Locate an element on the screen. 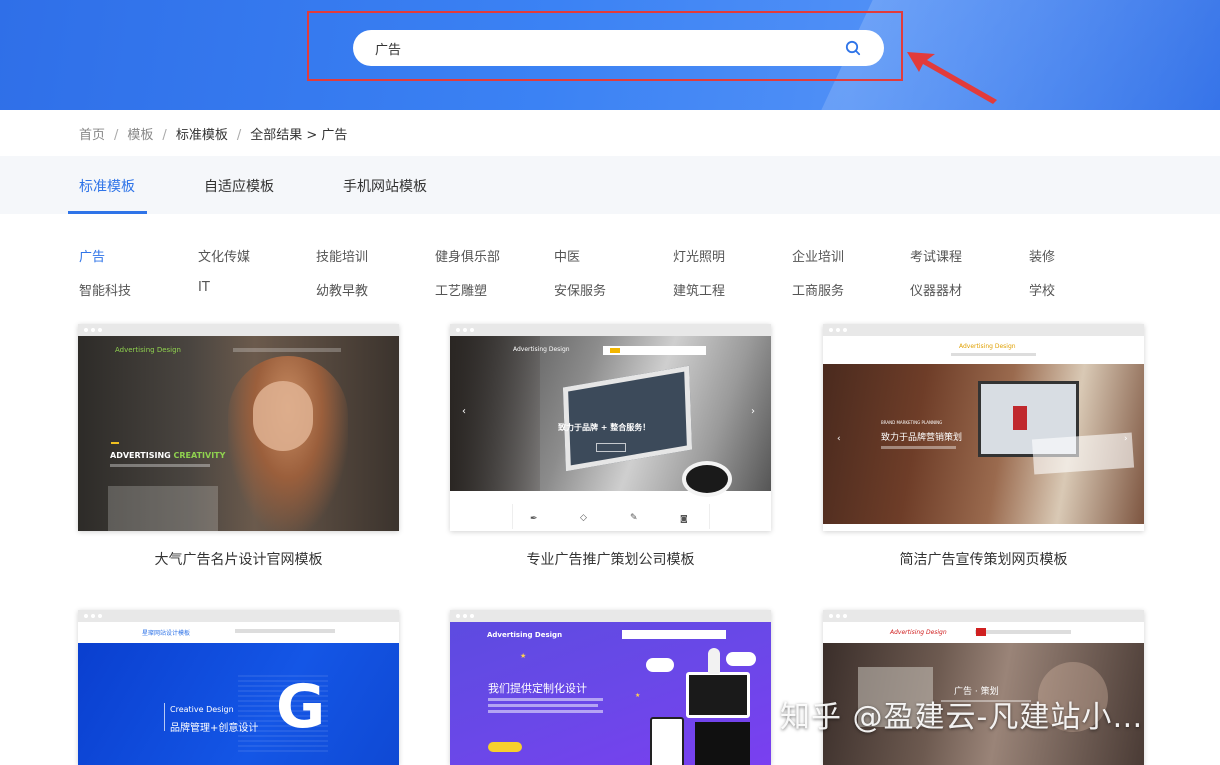 The height and width of the screenshot is (765, 1220). camera-icon: ◙ is located at coordinates (684, 518).